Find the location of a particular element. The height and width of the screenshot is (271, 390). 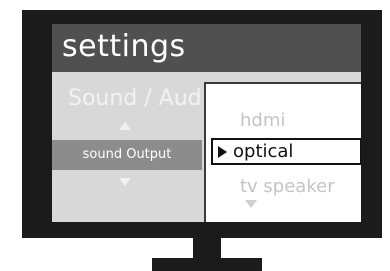

scroll-down-icon is located at coordinates (251, 204).